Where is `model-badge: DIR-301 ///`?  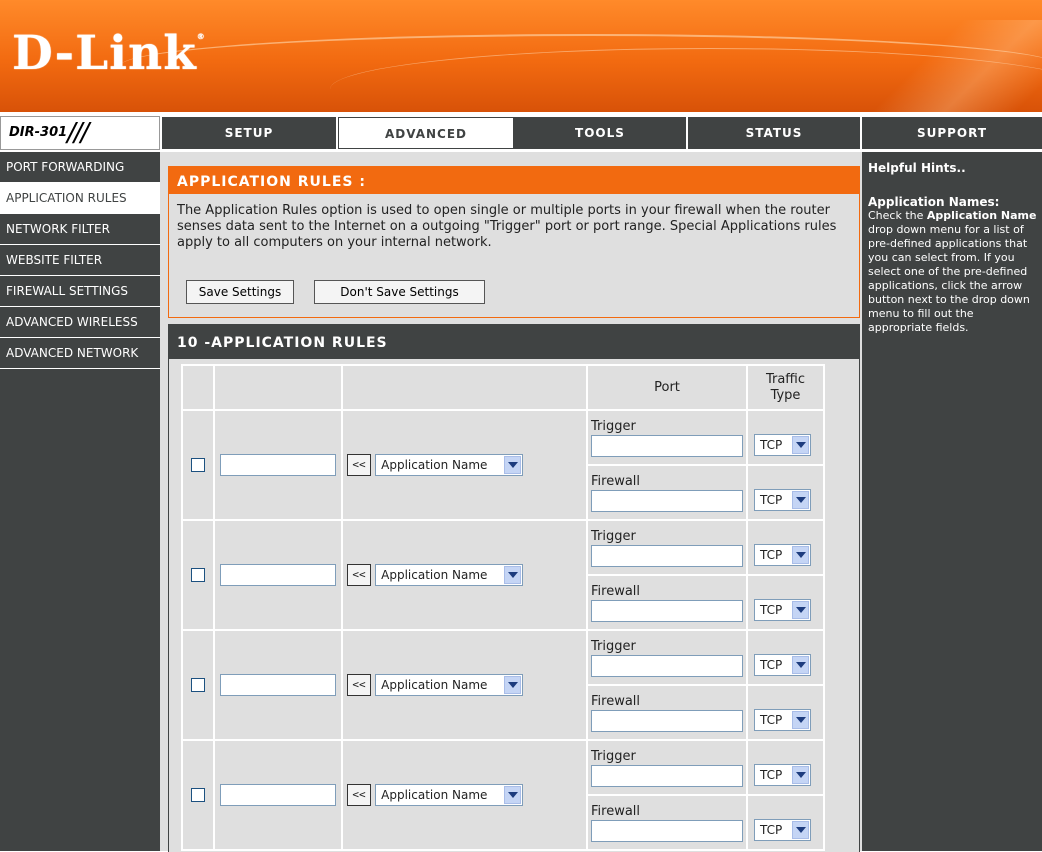 model-badge: DIR-301 /// is located at coordinates (80, 133).